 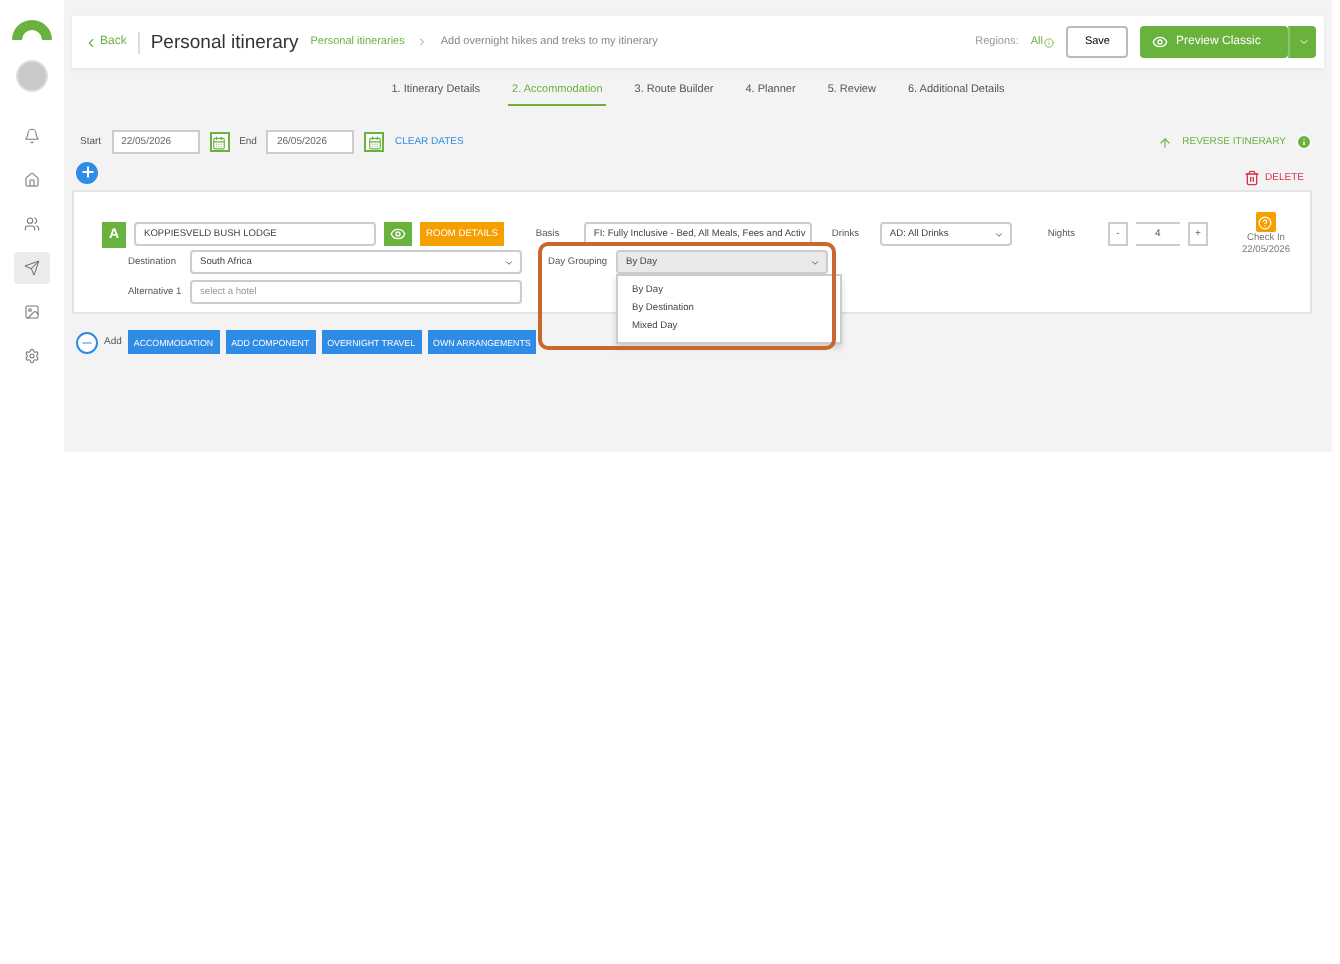 What do you see at coordinates (32, 76) in the screenshot?
I see `avatar` at bounding box center [32, 76].